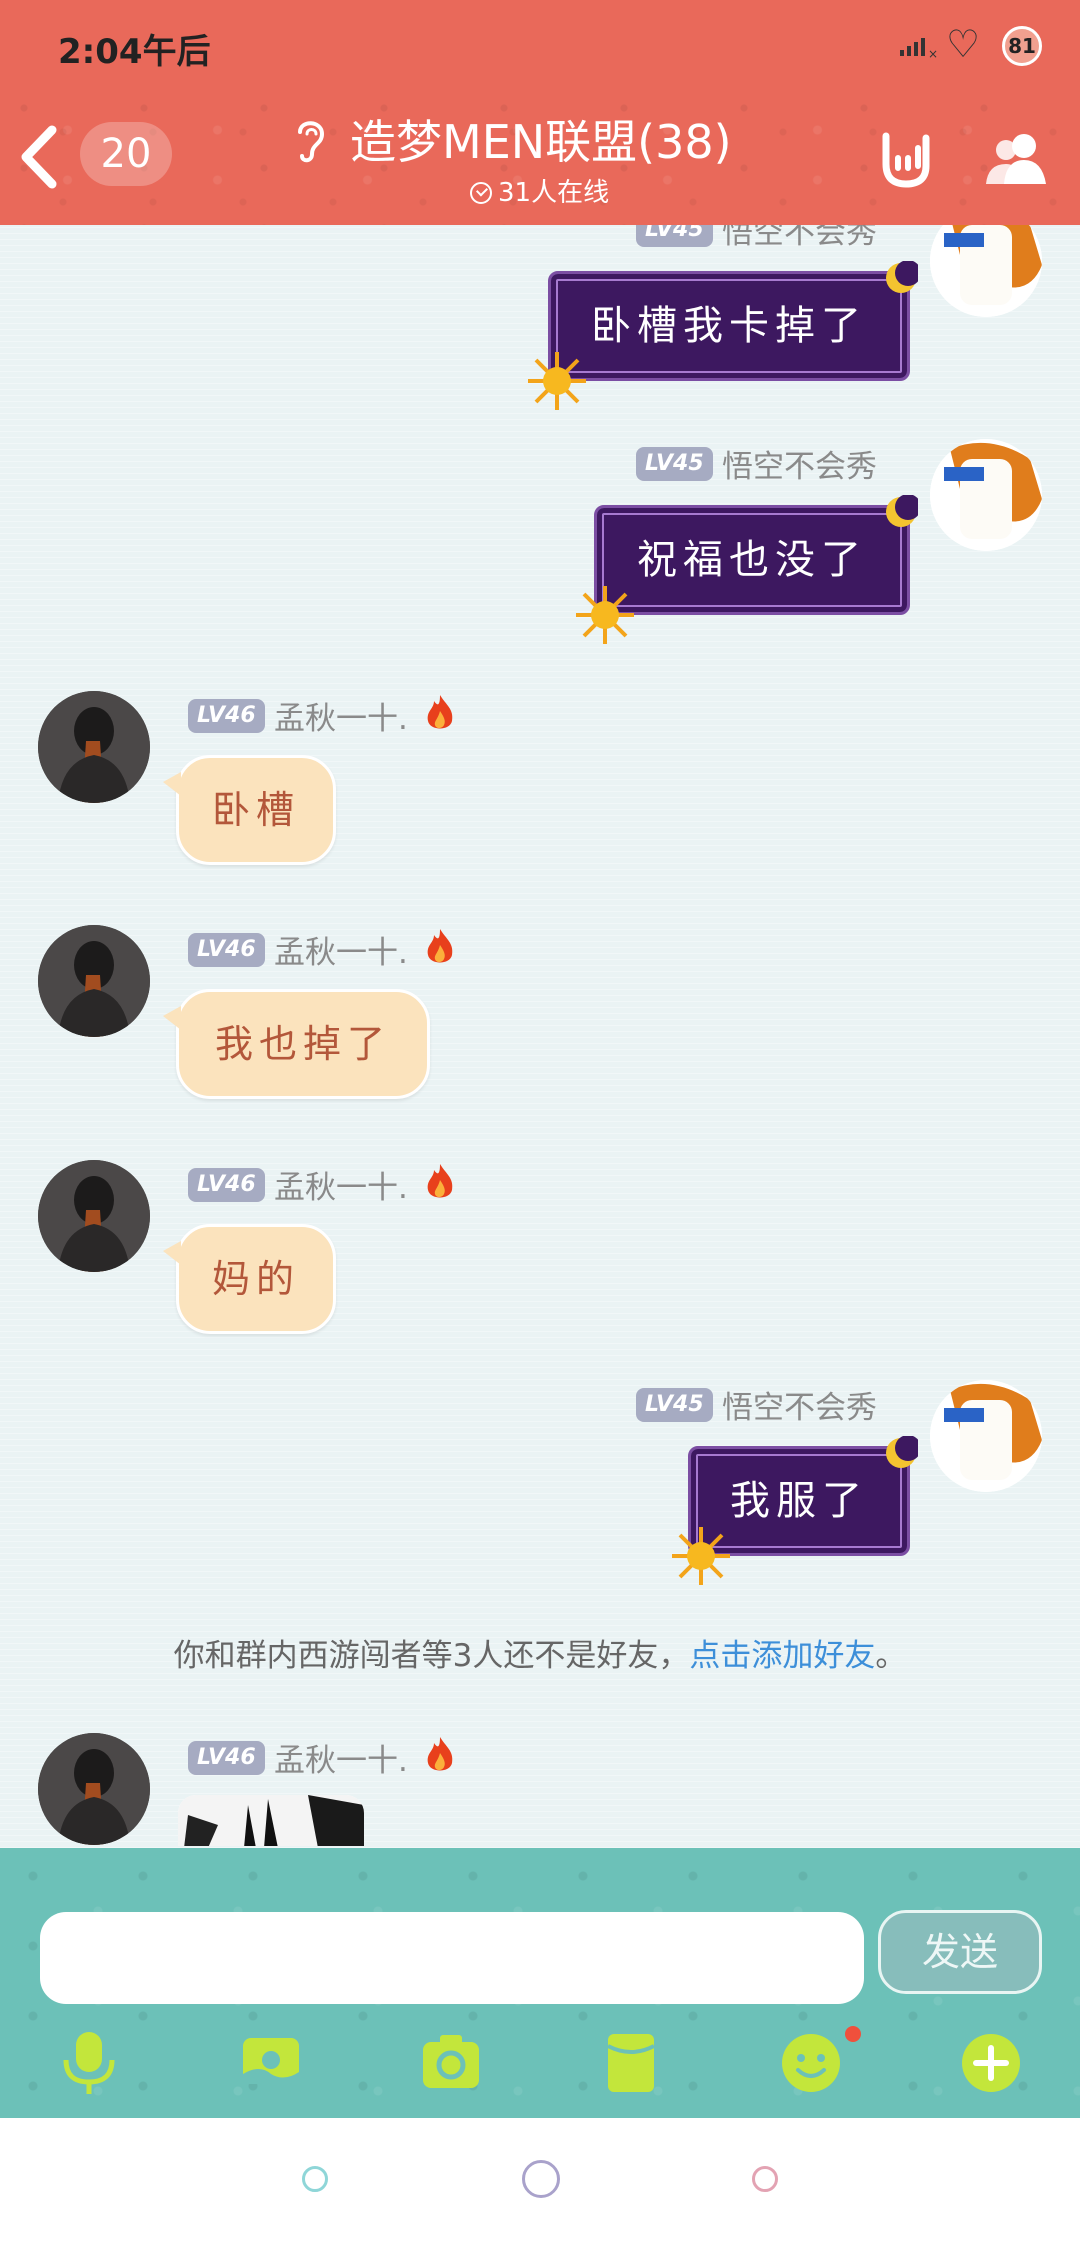  Describe the element at coordinates (315, 2179) in the screenshot. I see `nav-back-button` at that location.